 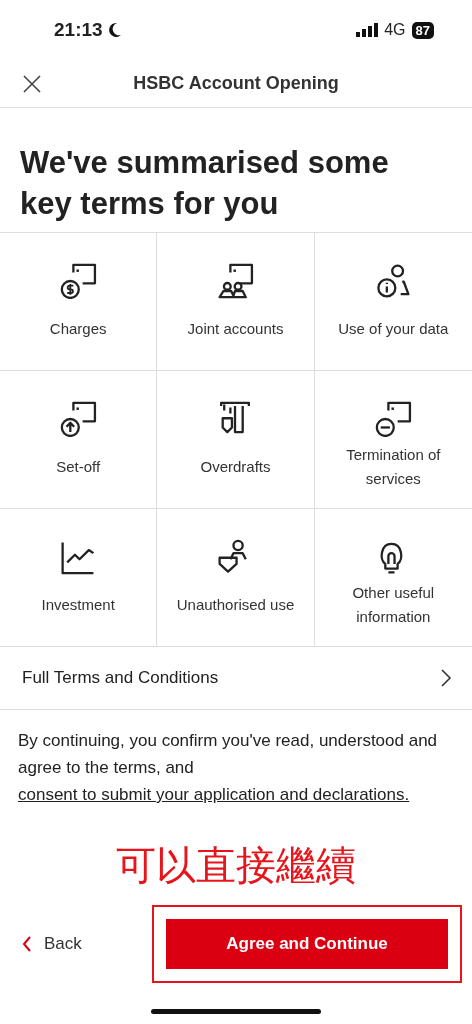 I want to click on chevron-icon, so click(x=446, y=678).